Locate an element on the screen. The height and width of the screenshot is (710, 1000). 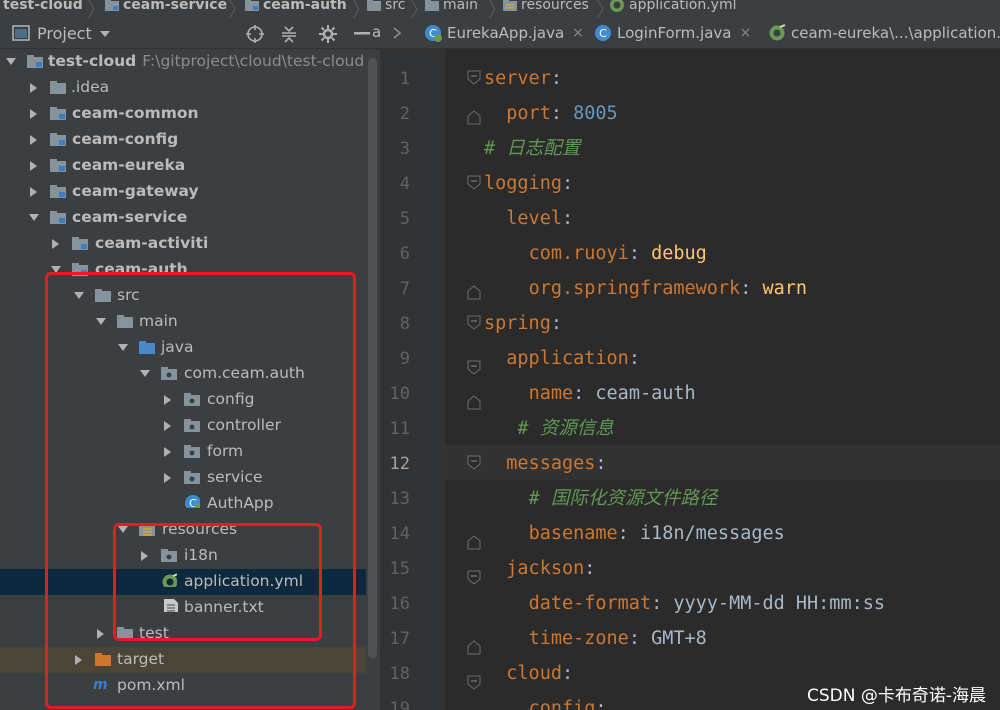
code-line: date-format: yyyy-MM-dd HH:mm:ss is located at coordinates (706, 603).